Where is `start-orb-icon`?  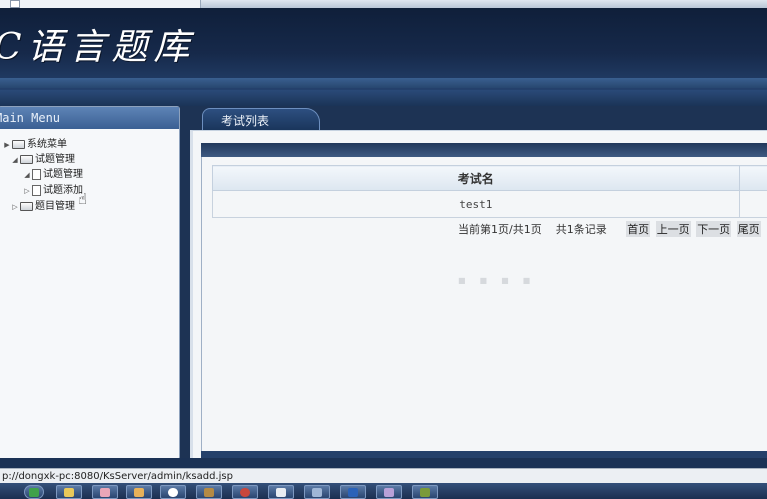 start-orb-icon is located at coordinates (34, 492).